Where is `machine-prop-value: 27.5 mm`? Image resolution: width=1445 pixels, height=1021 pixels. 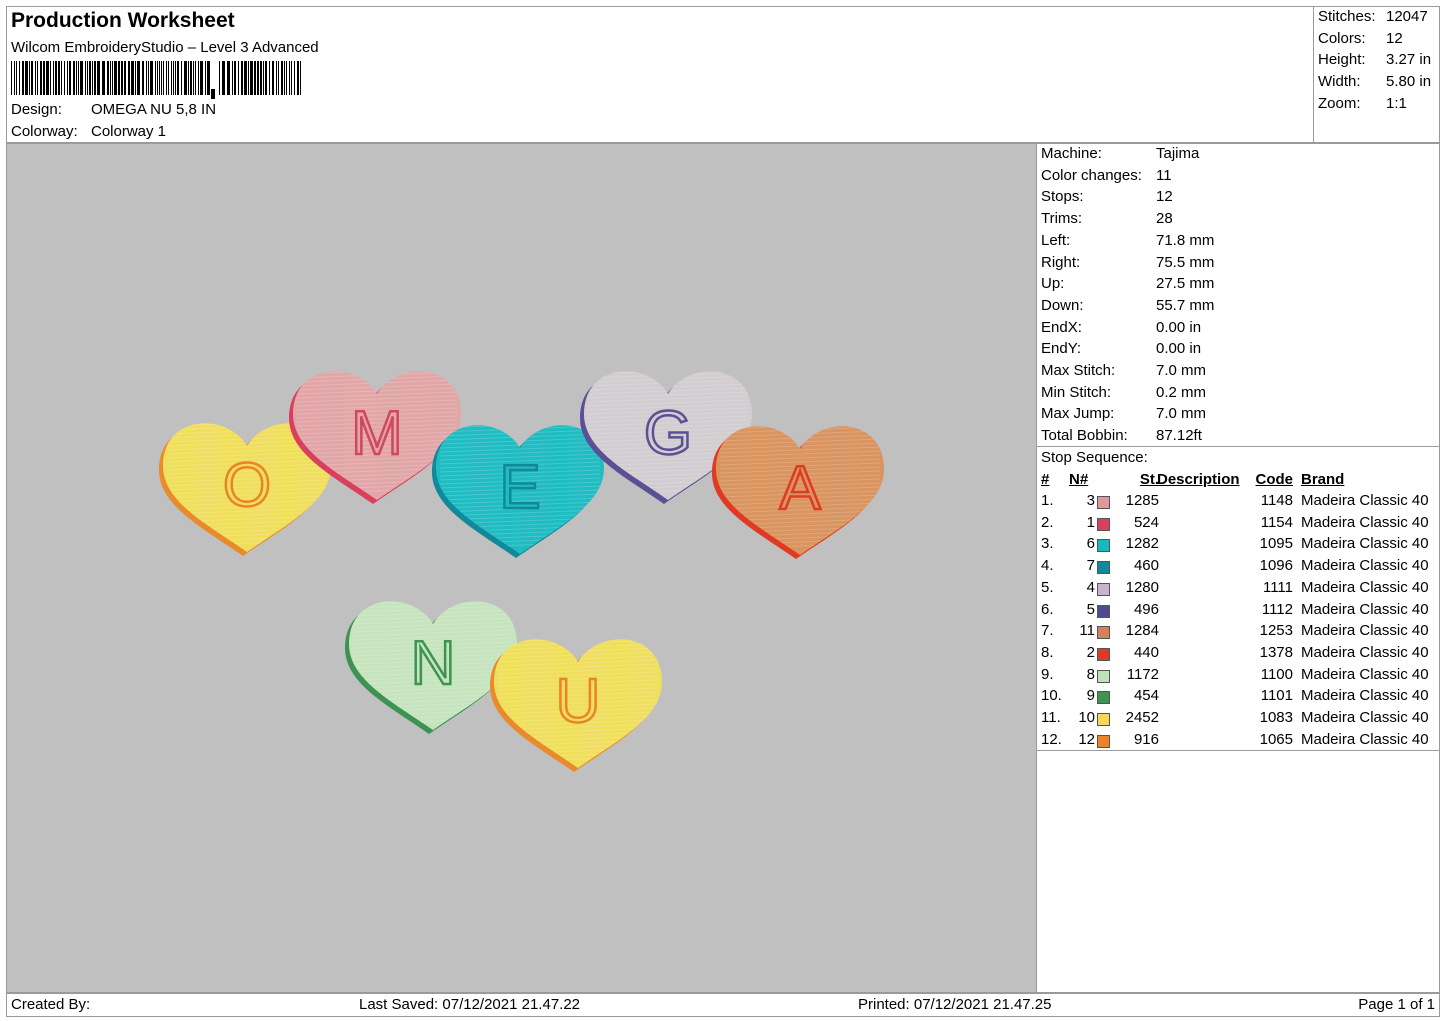
machine-prop-value: 27.5 mm is located at coordinates (1185, 284).